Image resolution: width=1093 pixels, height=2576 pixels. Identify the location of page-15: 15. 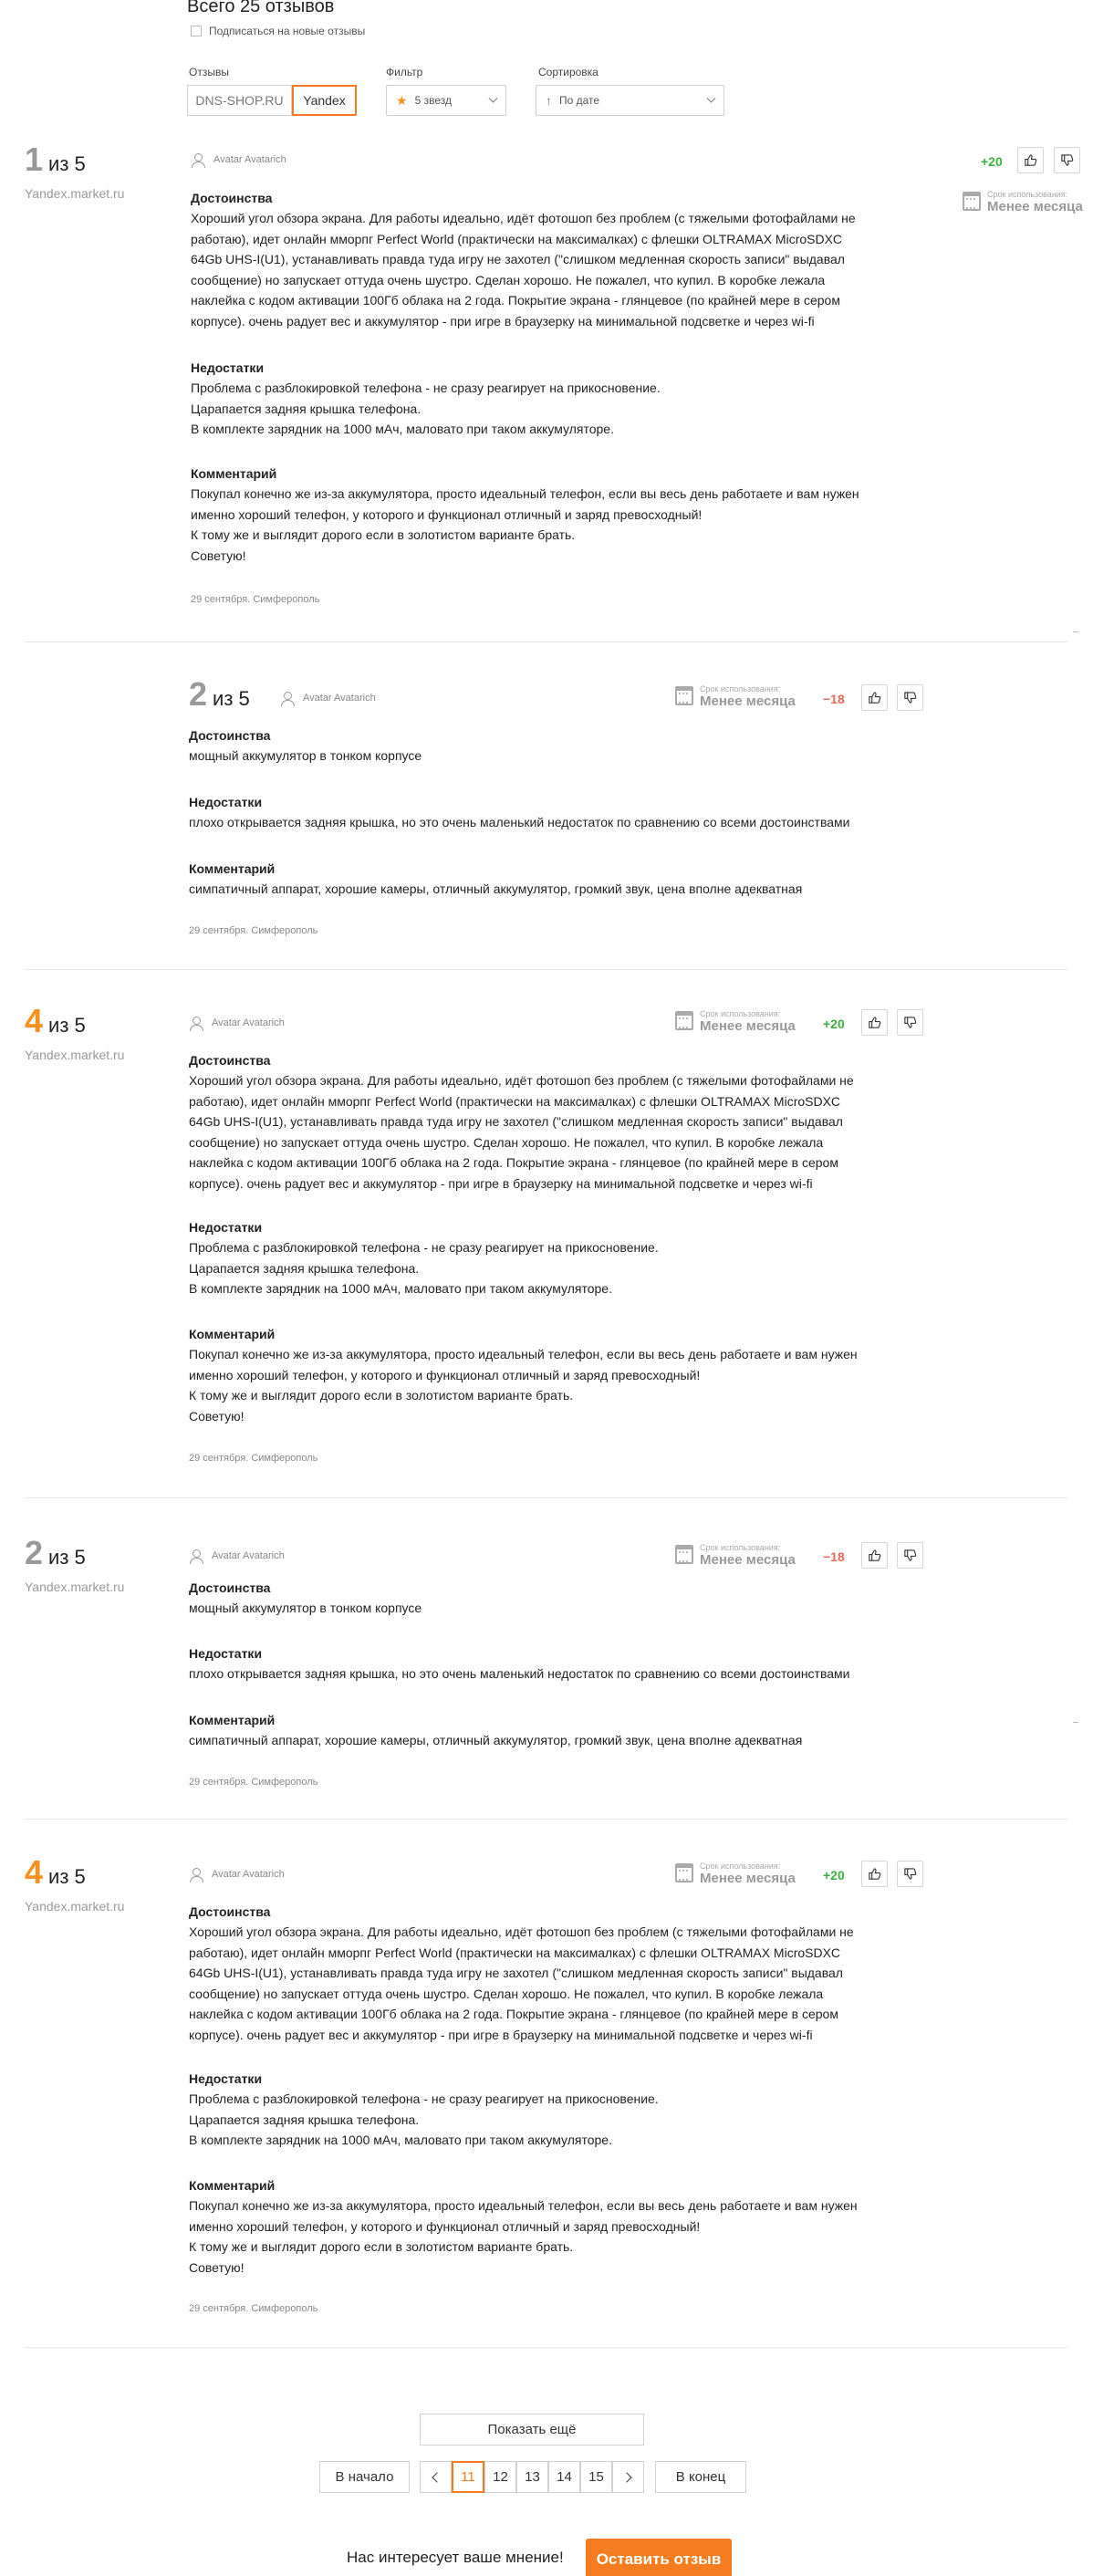
(596, 2477).